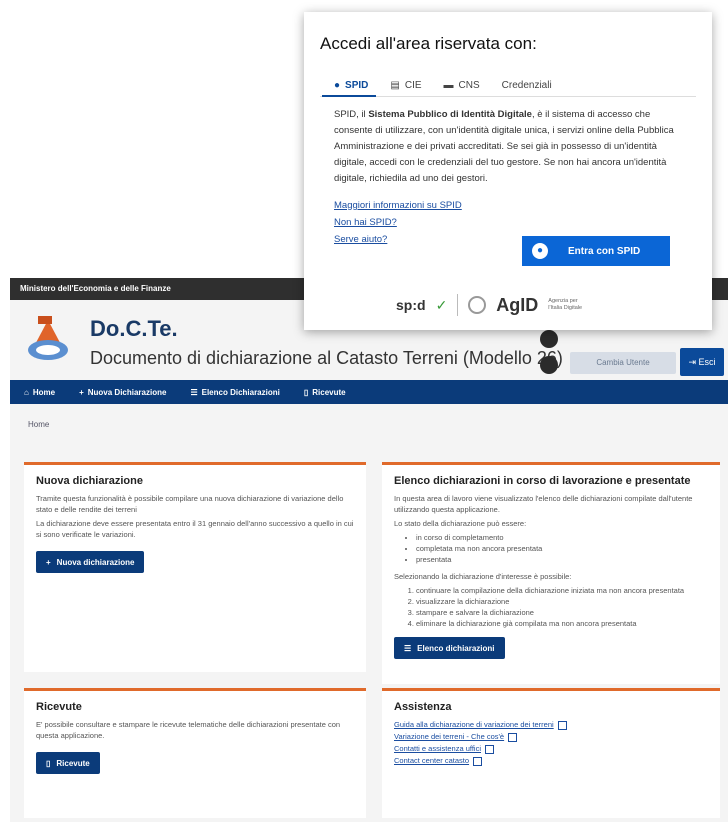  I want to click on assistenza-link: Contact center catasto, so click(551, 761).